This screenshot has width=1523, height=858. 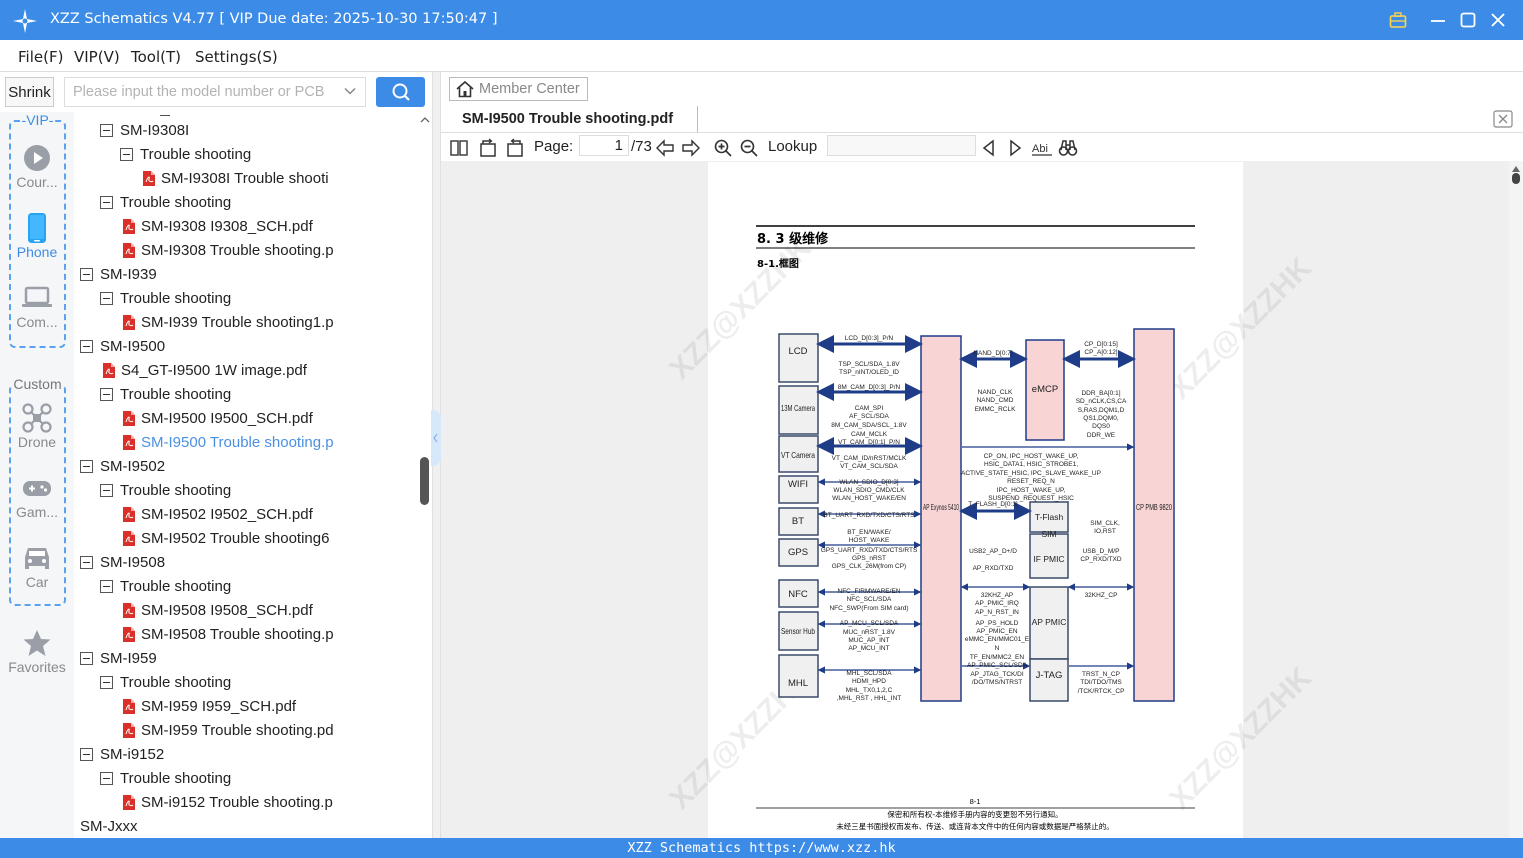 What do you see at coordinates (1503, 119) in the screenshot?
I see `close-document-icon` at bounding box center [1503, 119].